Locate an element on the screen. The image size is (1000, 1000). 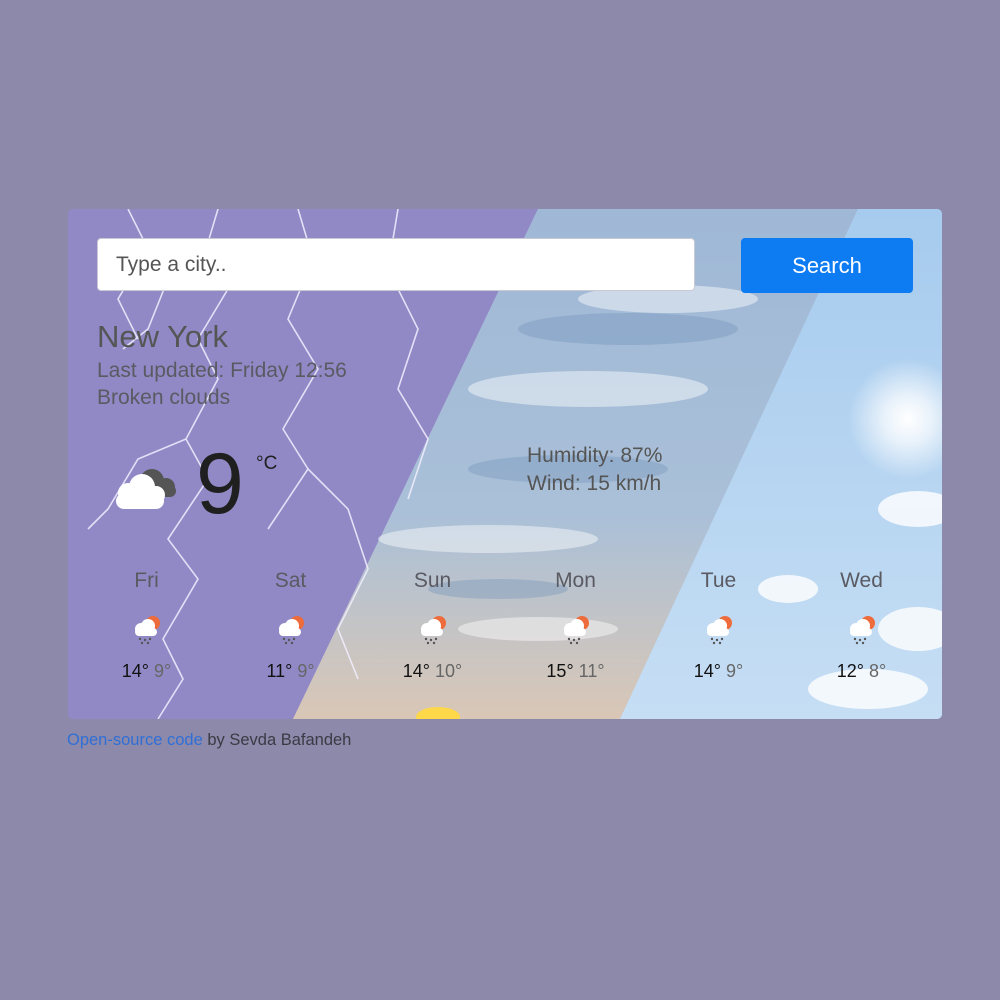
city-search-input is located at coordinates (396, 264).